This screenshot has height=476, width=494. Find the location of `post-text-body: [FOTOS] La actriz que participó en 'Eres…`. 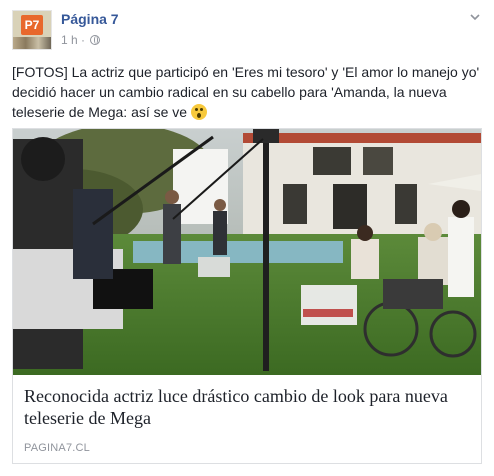

post-text-body: [FOTOS] La actriz que participó en 'Eres… is located at coordinates (246, 92).